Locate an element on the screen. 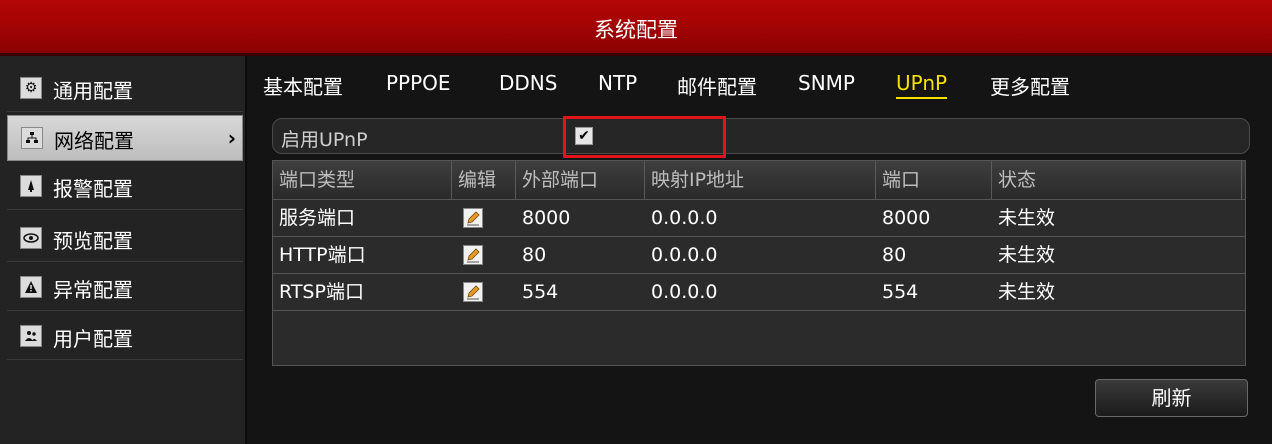 The height and width of the screenshot is (444, 1272). table-header: 端口类型 编辑 外部端口 映射IP地址 端口 状态 is located at coordinates (759, 180).